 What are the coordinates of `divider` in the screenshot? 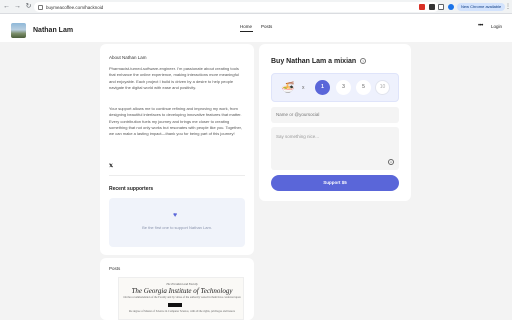 It's located at (177, 175).